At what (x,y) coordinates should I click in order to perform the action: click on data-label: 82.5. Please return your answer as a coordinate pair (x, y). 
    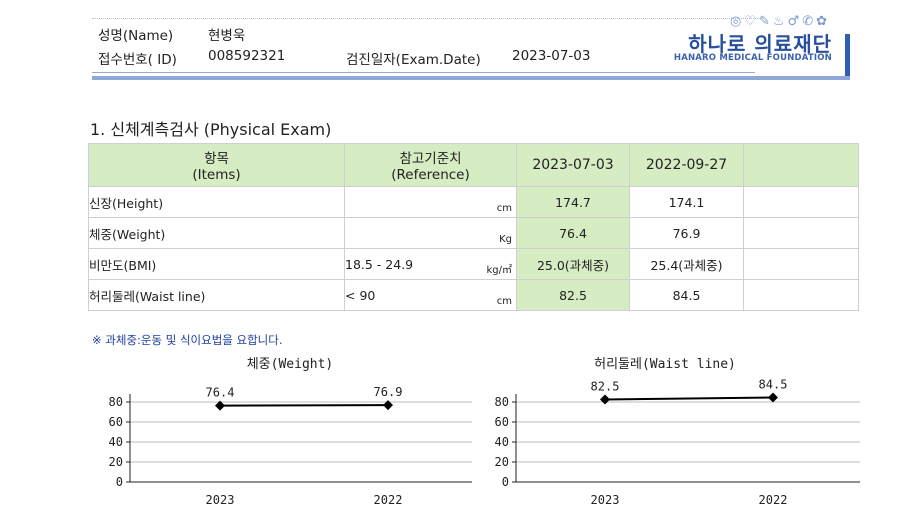
    Looking at the image, I should click on (605, 387).